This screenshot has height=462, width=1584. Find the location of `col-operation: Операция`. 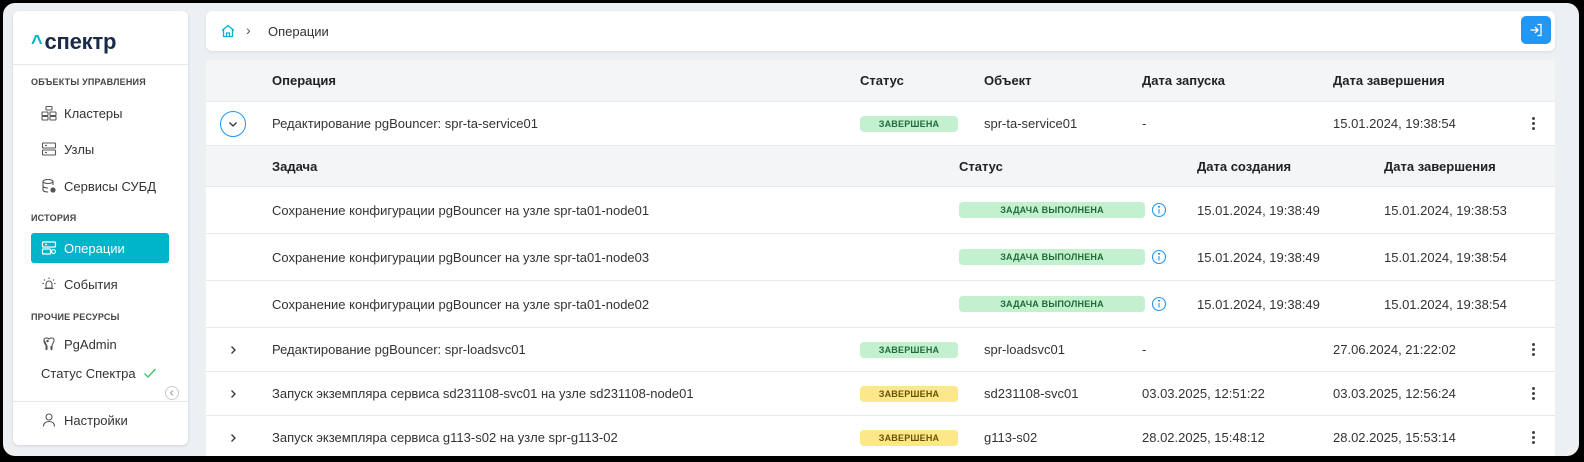

col-operation: Операция is located at coordinates (304, 80).